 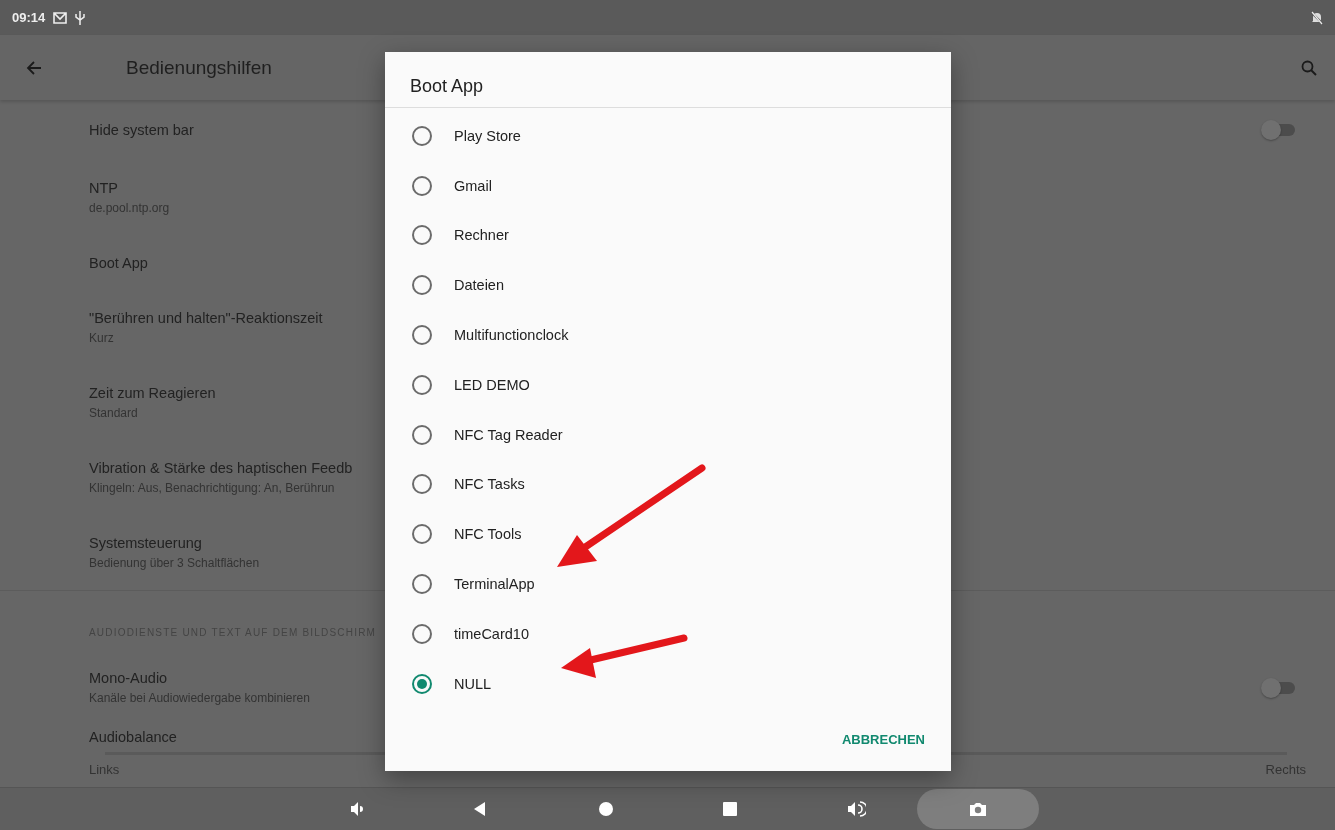 What do you see at coordinates (856, 809) in the screenshot?
I see `volume-up-icon` at bounding box center [856, 809].